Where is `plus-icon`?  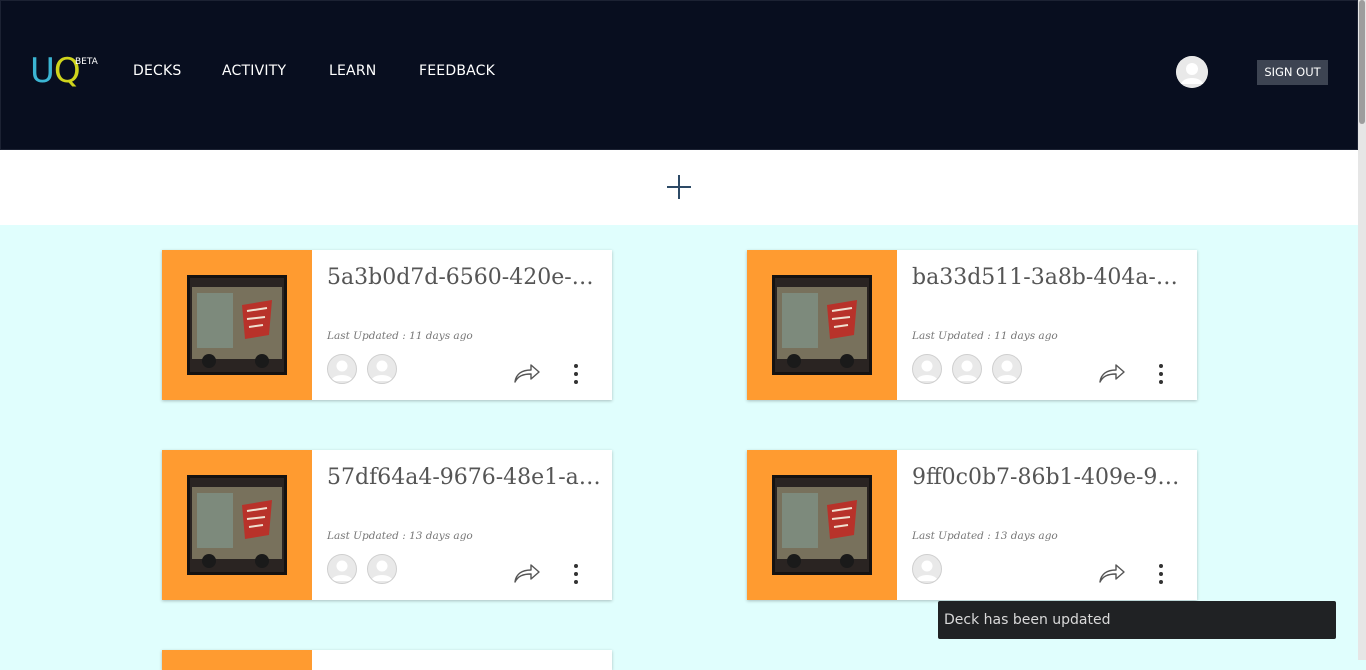 plus-icon is located at coordinates (679, 187).